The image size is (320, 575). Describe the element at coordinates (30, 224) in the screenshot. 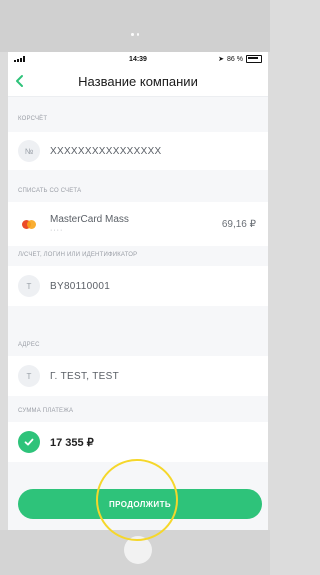

I see `mastercard-icon` at that location.